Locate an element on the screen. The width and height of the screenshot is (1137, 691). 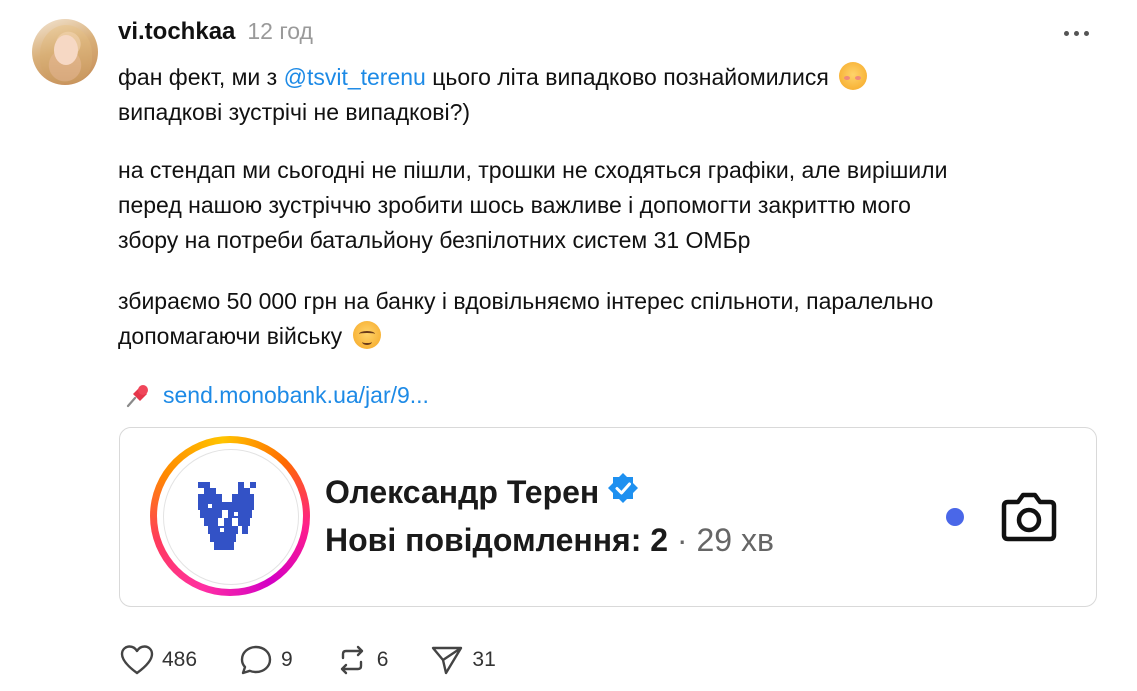
story-ring is located at coordinates (230, 516).